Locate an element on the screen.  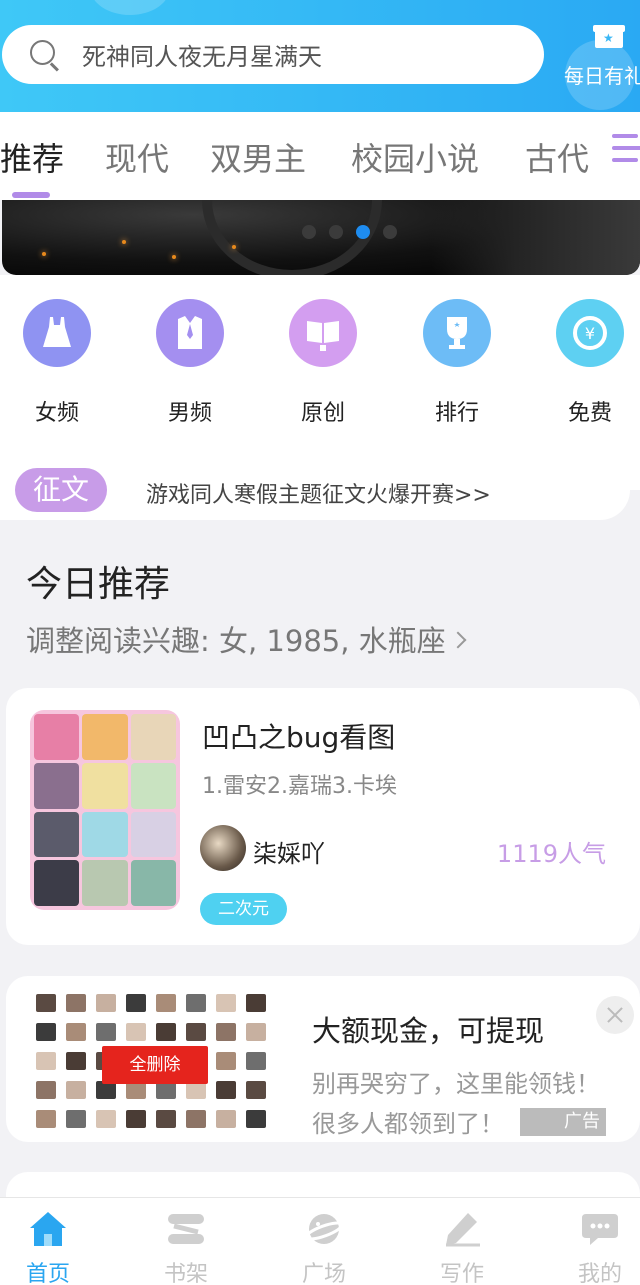
category-label: 排行 is located at coordinates (456, 413).